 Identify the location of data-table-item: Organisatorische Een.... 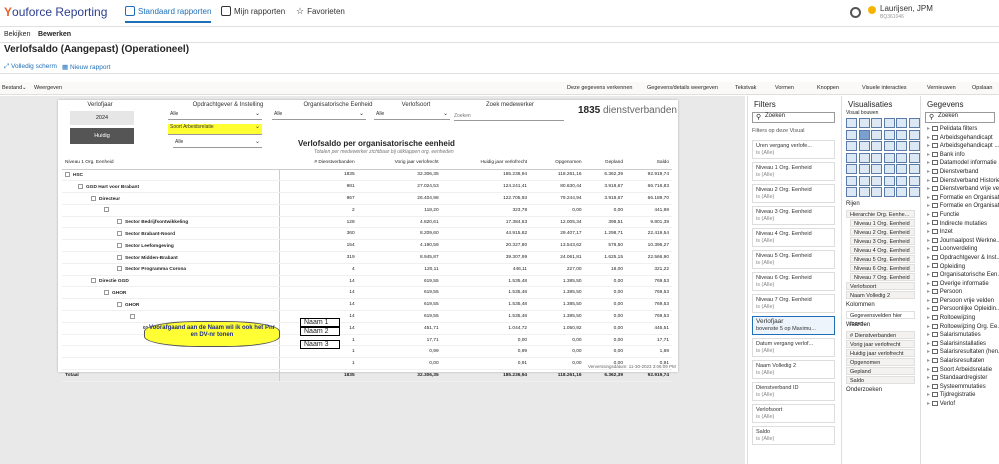
(960, 275).